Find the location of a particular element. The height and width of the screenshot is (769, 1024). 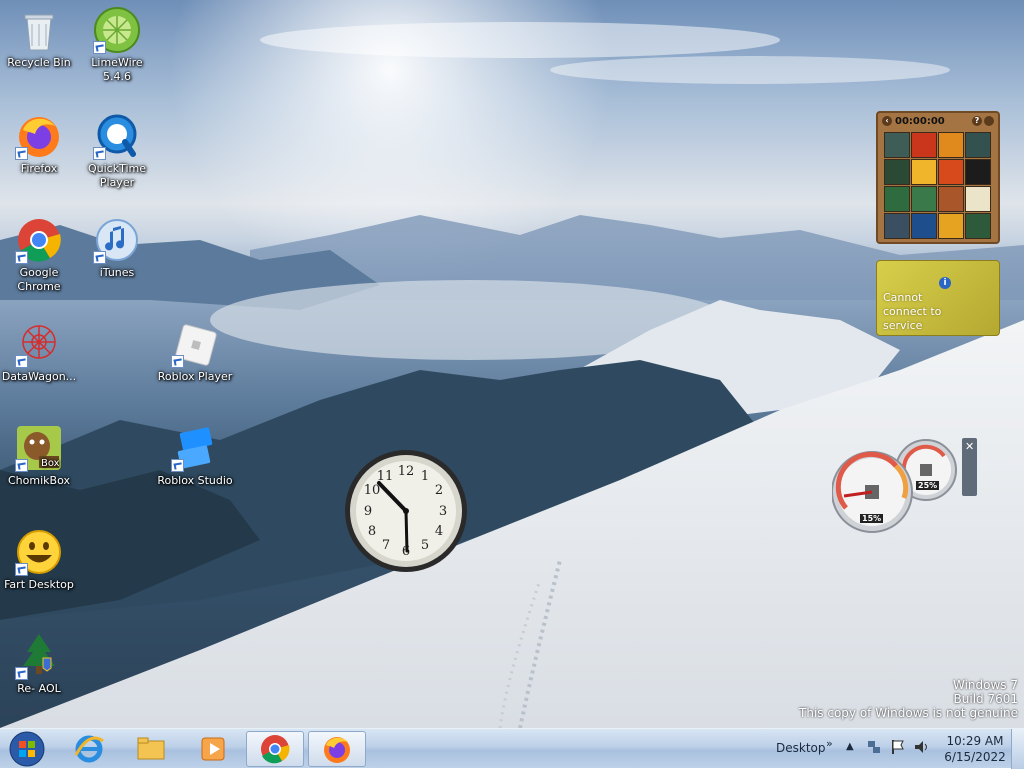

puzzle-back-icon: ‹ is located at coordinates (887, 121).